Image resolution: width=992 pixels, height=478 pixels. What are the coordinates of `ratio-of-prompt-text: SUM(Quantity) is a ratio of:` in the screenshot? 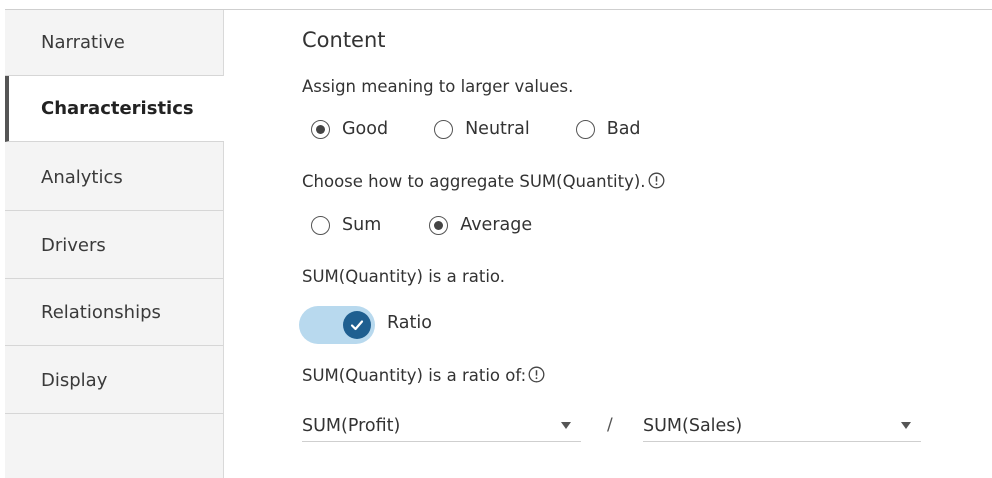 It's located at (414, 375).